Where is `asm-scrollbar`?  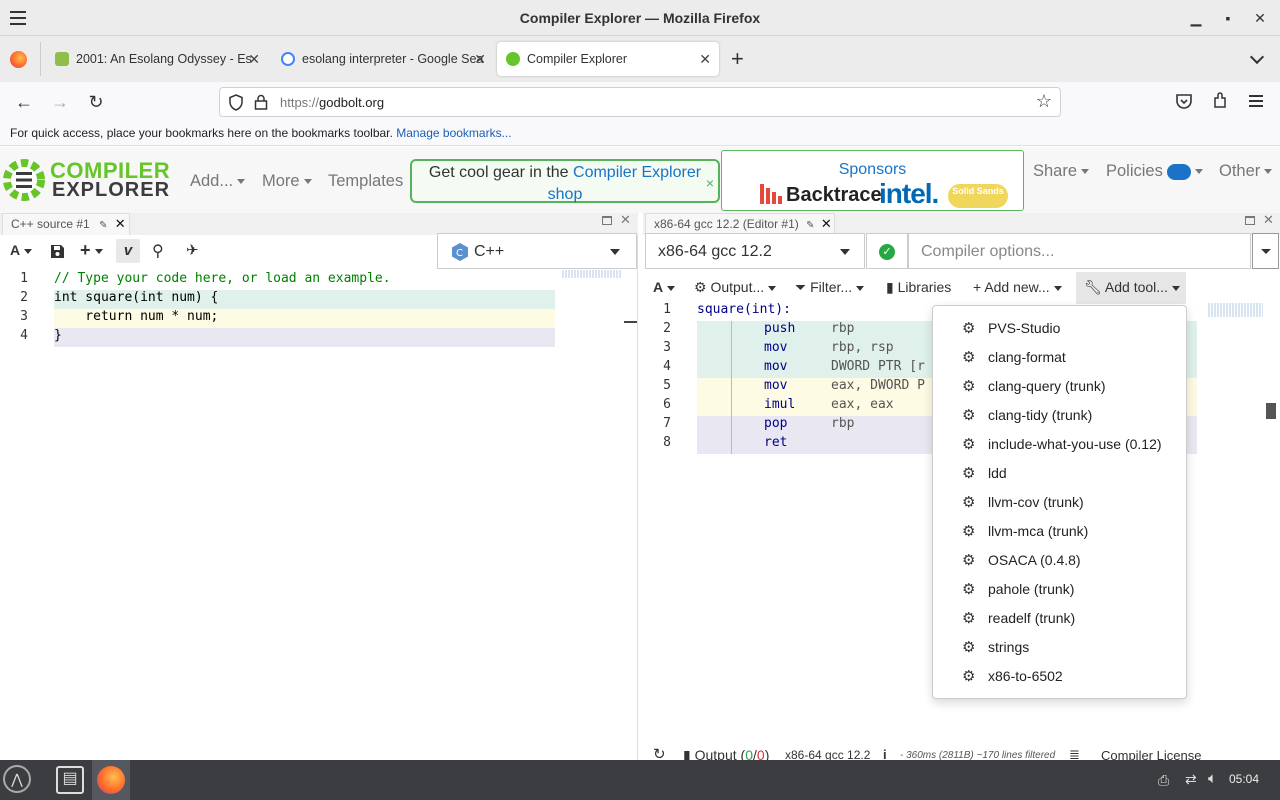 asm-scrollbar is located at coordinates (1271, 411).